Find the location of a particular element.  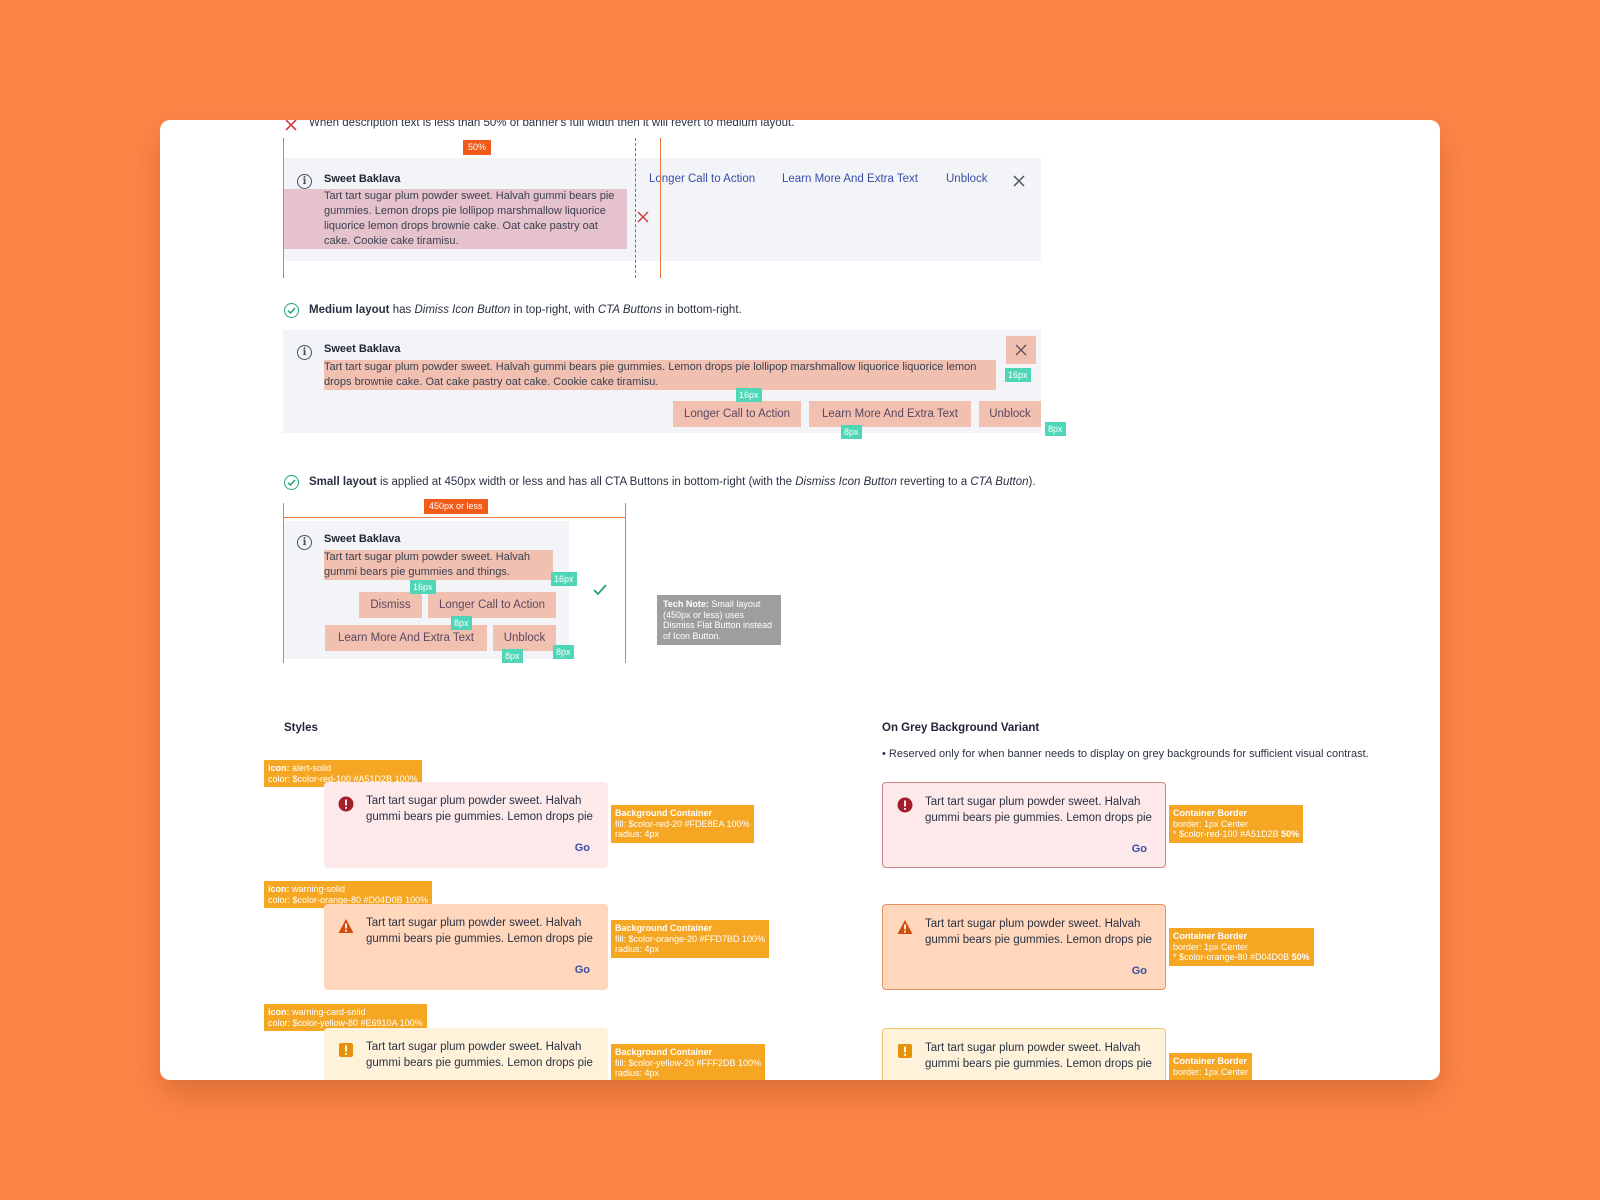

width-badge: 50% is located at coordinates (477, 147).